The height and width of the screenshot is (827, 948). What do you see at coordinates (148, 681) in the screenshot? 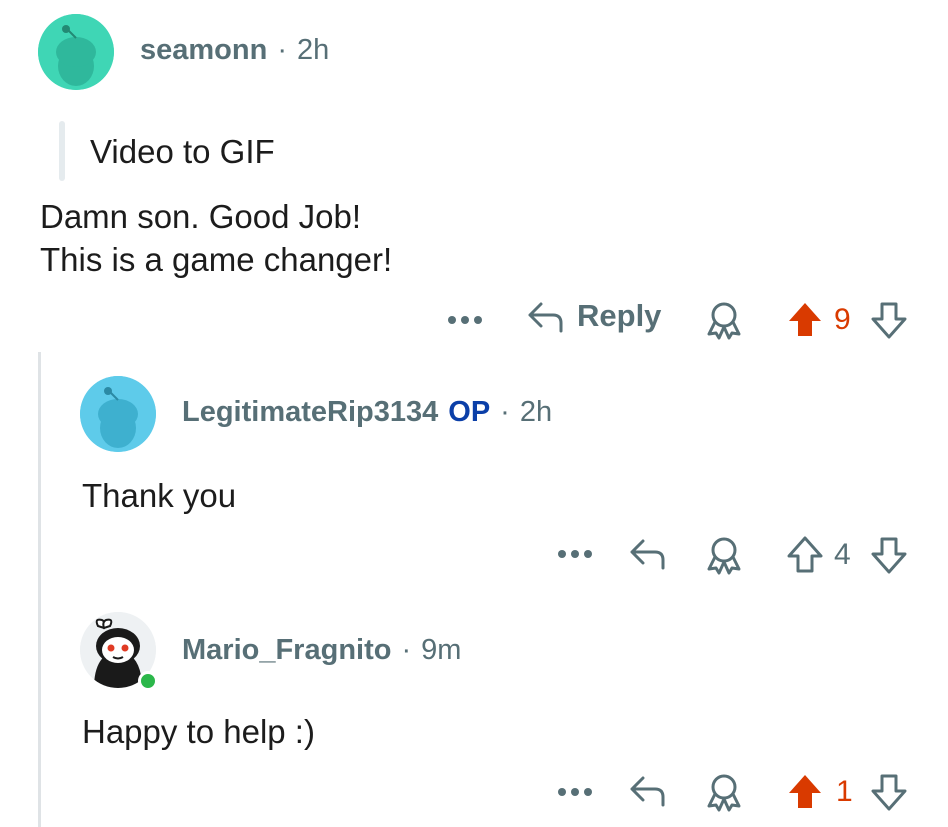
I see `online-status-indicator` at bounding box center [148, 681].